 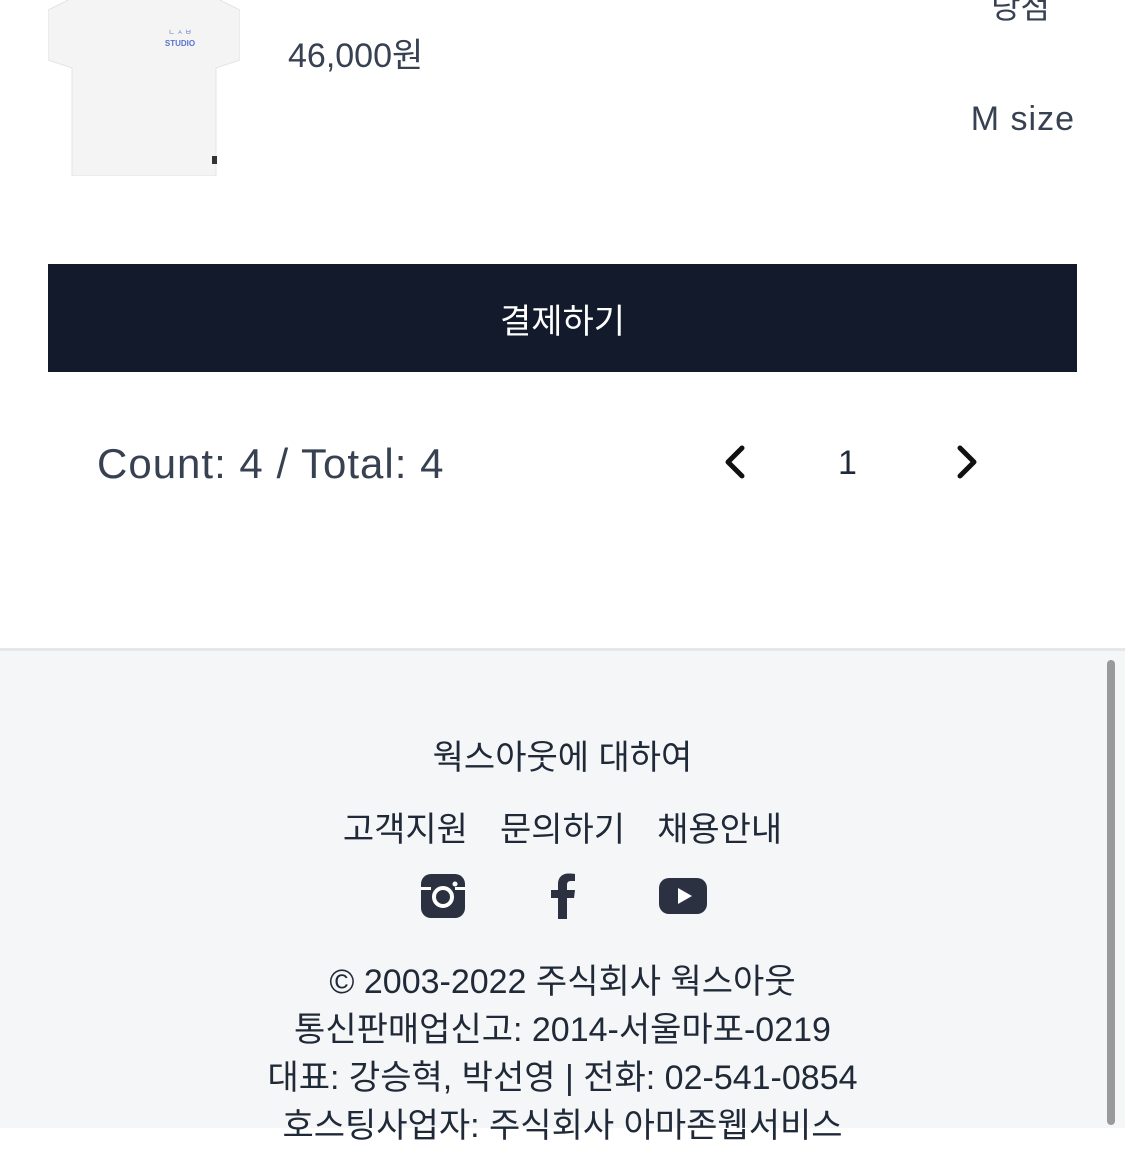 I want to click on next-page-button, so click(x=967, y=462).